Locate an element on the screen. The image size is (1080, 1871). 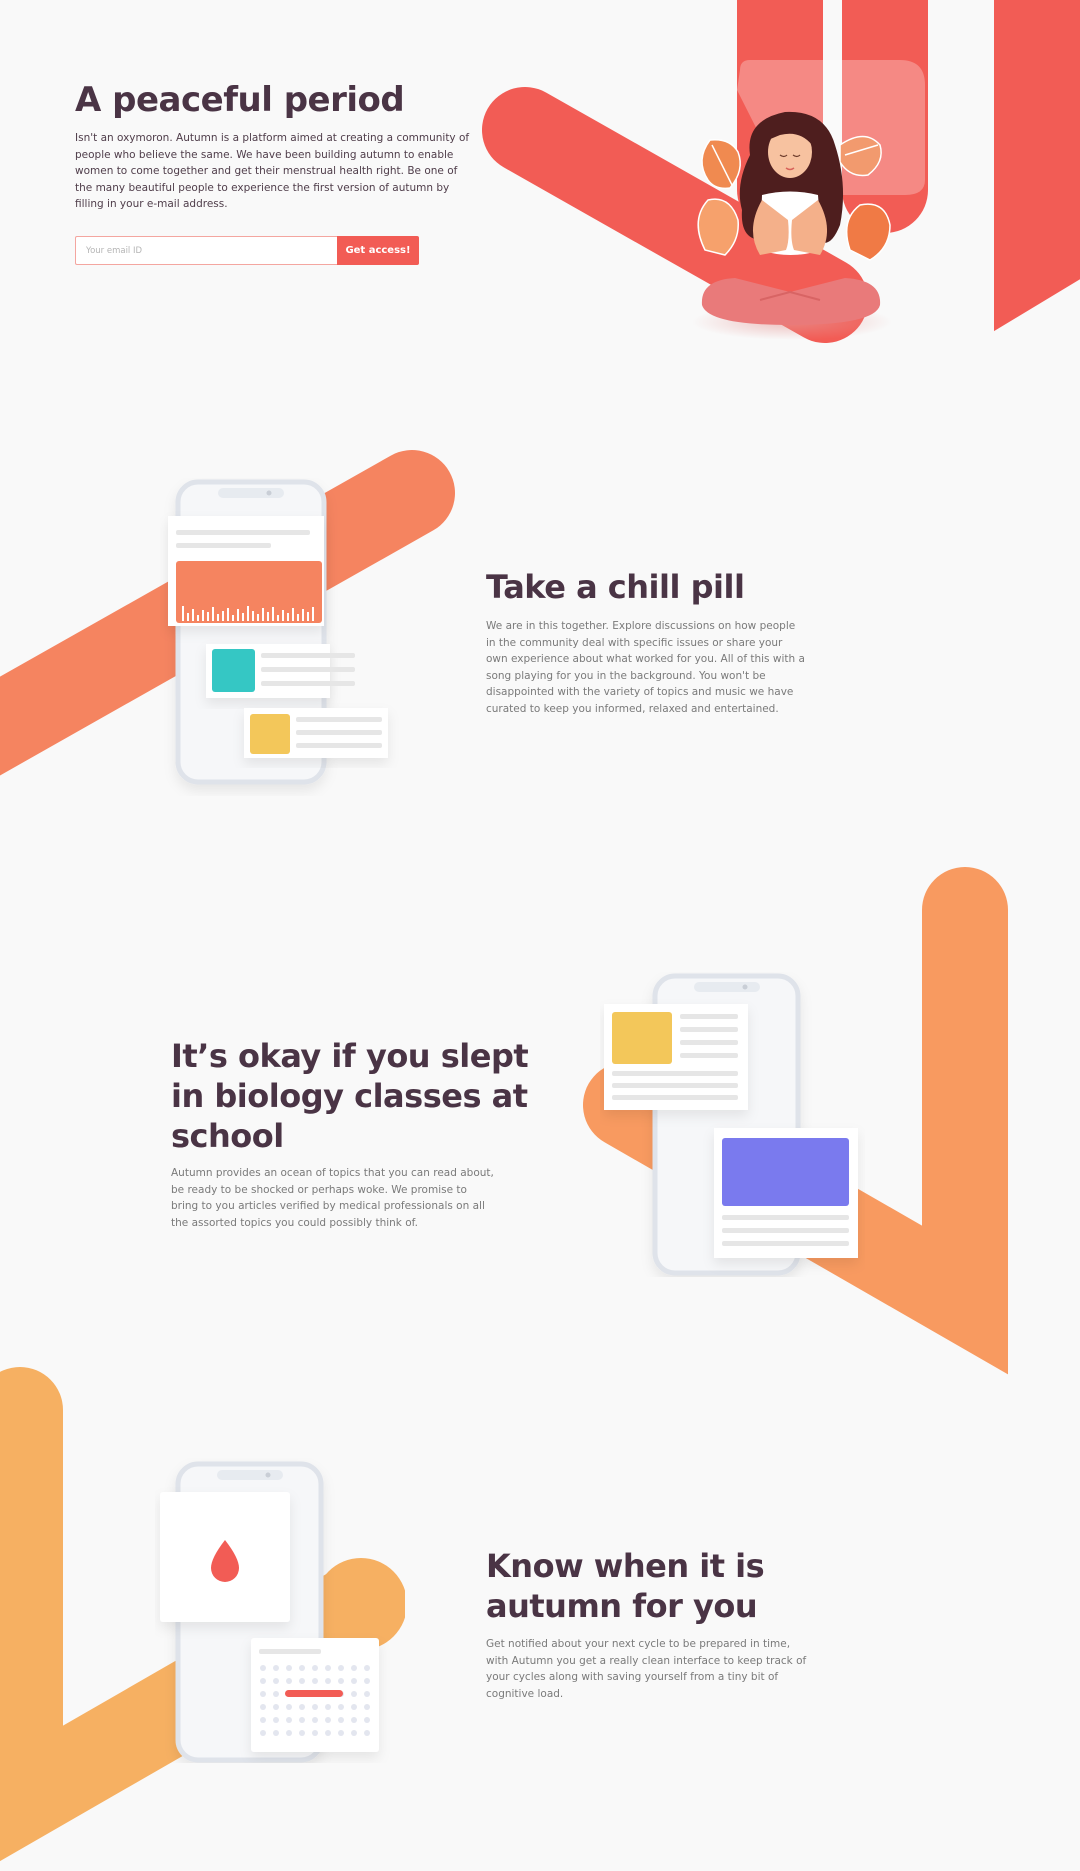
hero-title: A peaceful period is located at coordinates (240, 100).